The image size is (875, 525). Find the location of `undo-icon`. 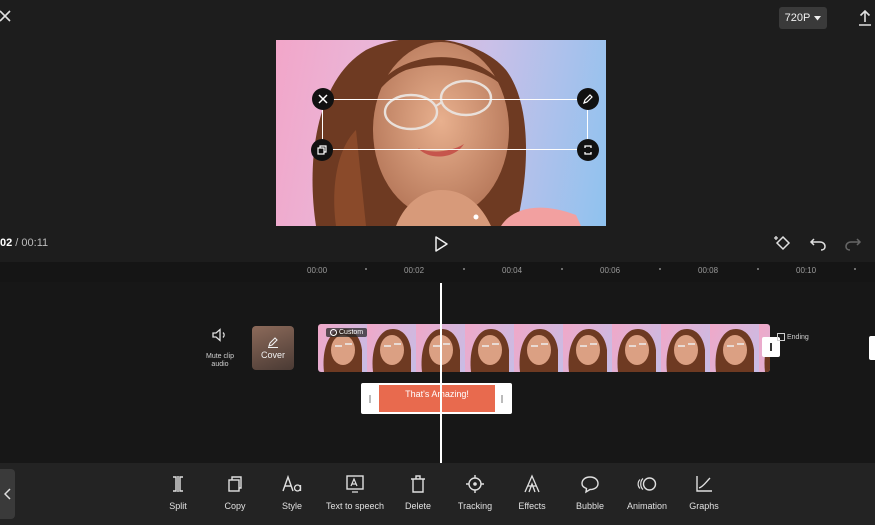

undo-icon is located at coordinates (817, 244).